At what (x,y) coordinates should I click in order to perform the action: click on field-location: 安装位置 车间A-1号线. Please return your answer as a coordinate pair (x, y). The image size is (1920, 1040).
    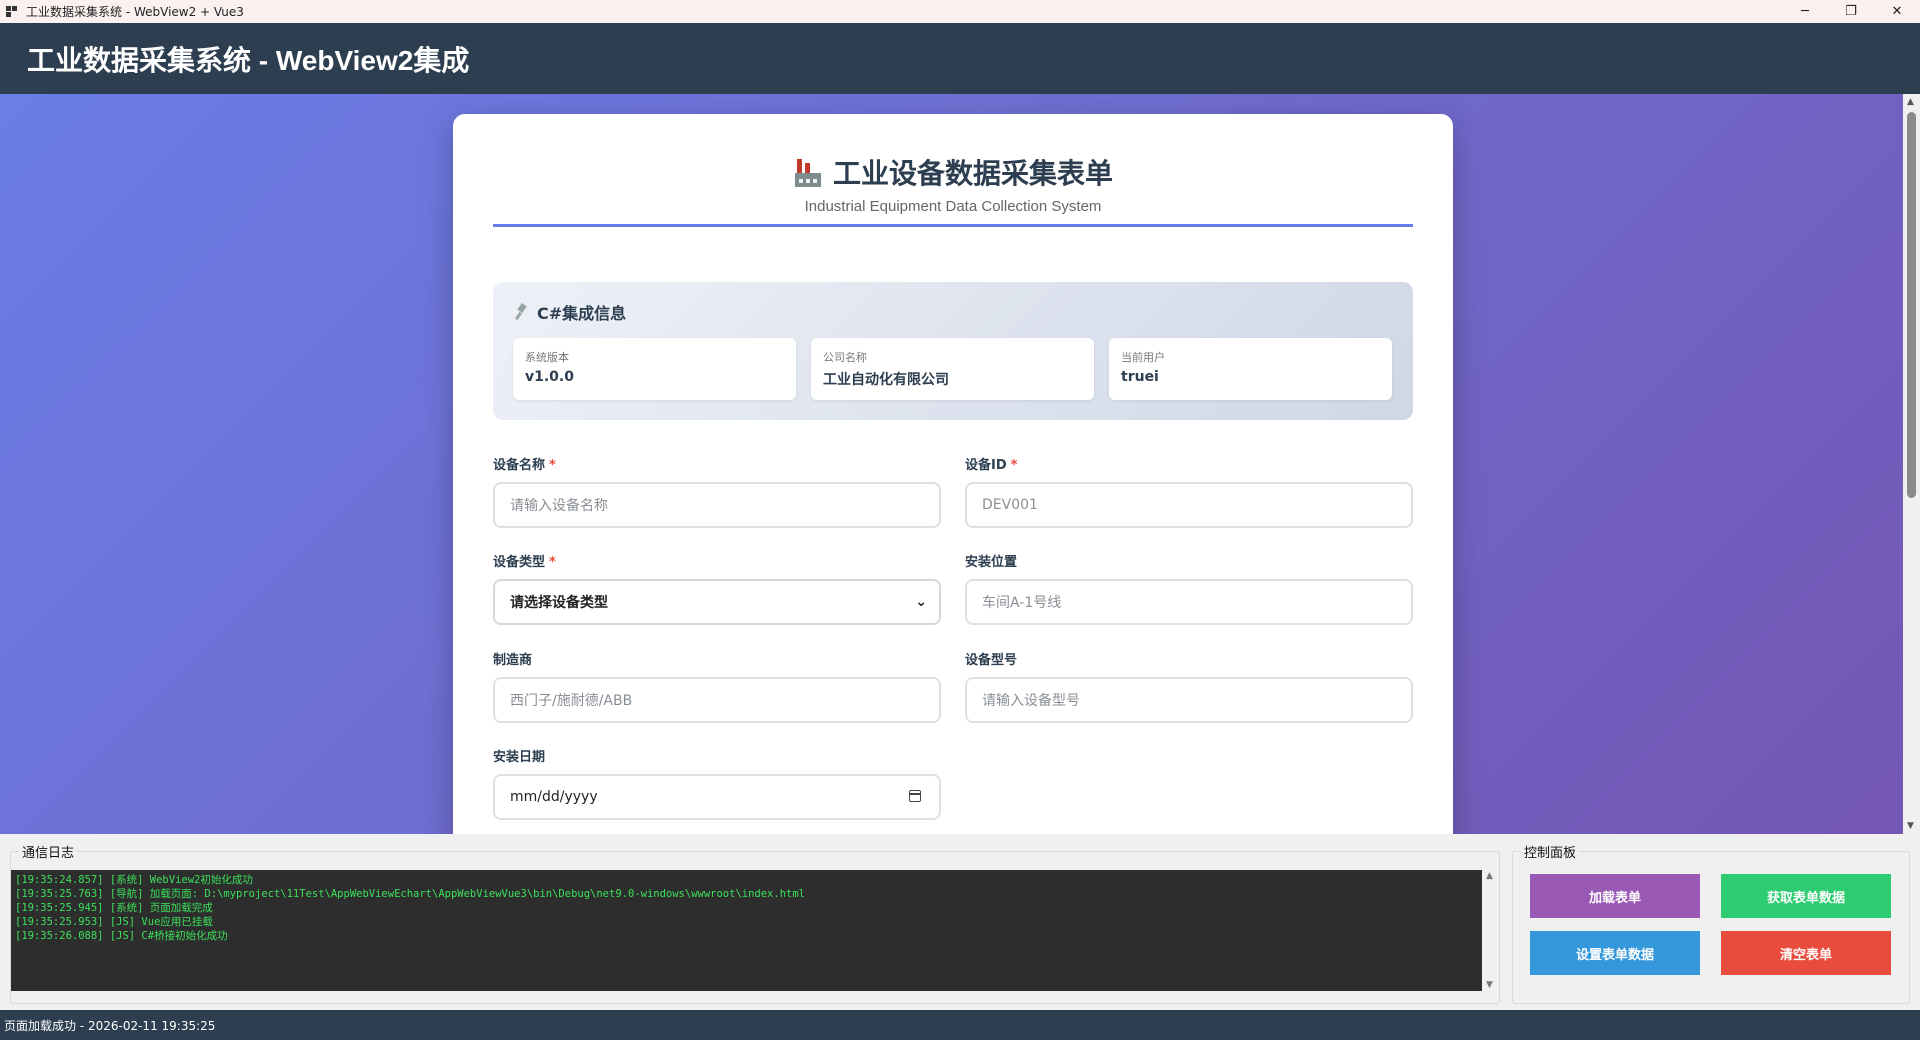
    Looking at the image, I should click on (1189, 588).